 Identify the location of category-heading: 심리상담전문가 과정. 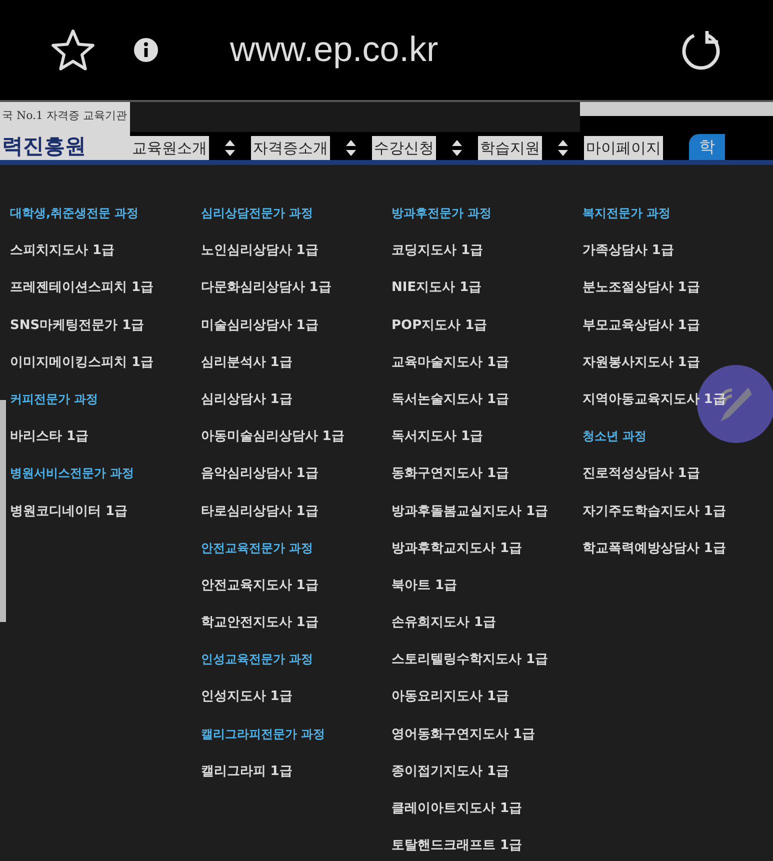
(256, 213).